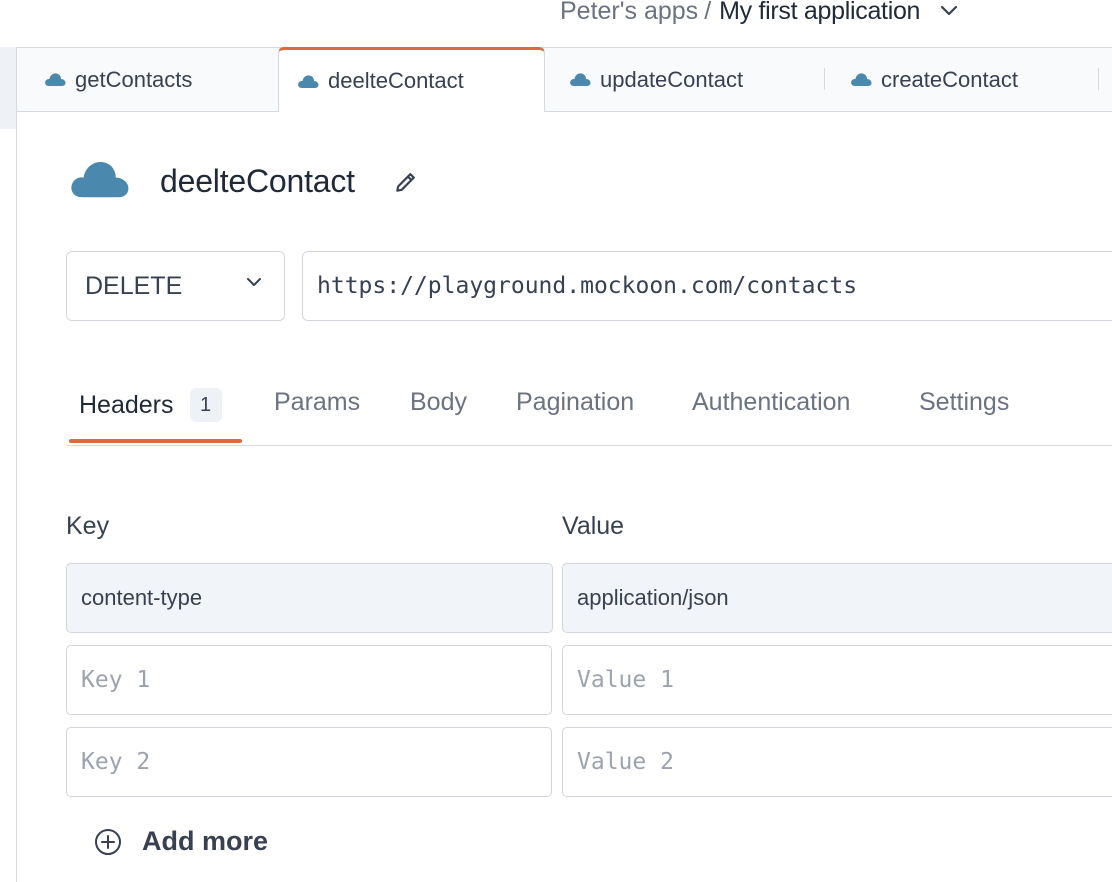 This screenshot has height=882, width=1112. I want to click on tab-deeltecontact: deelteContact, so click(411, 79).